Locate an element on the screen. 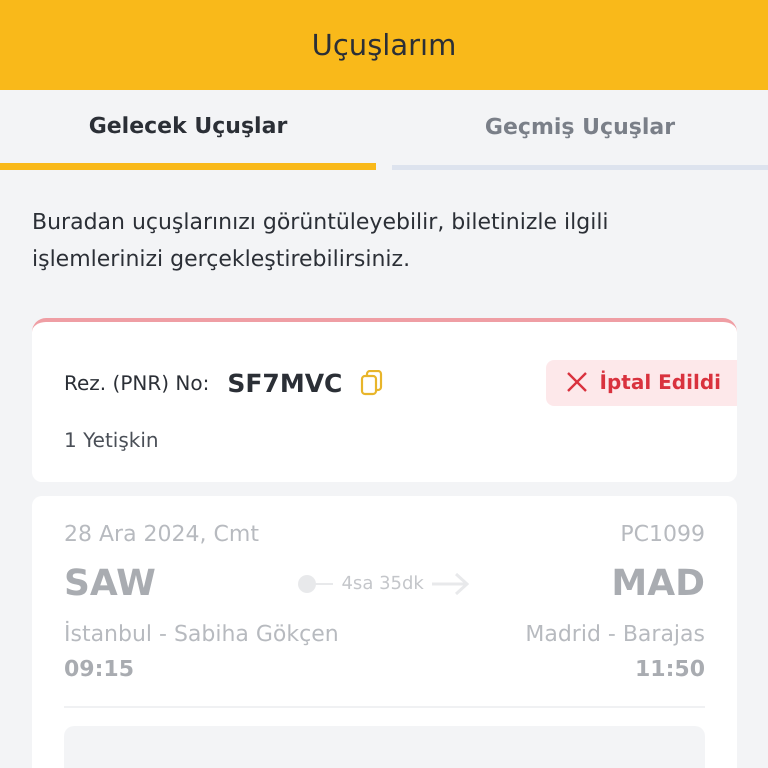 This screenshot has height=768, width=768. flight-number: PC1099 is located at coordinates (662, 534).